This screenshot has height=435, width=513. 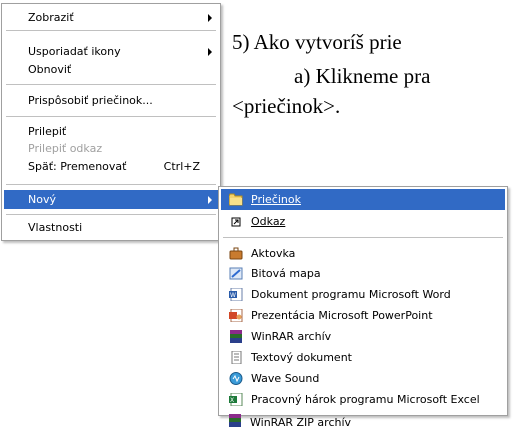 I want to click on submenu-item-aktovka: Aktovka, so click(x=363, y=253).